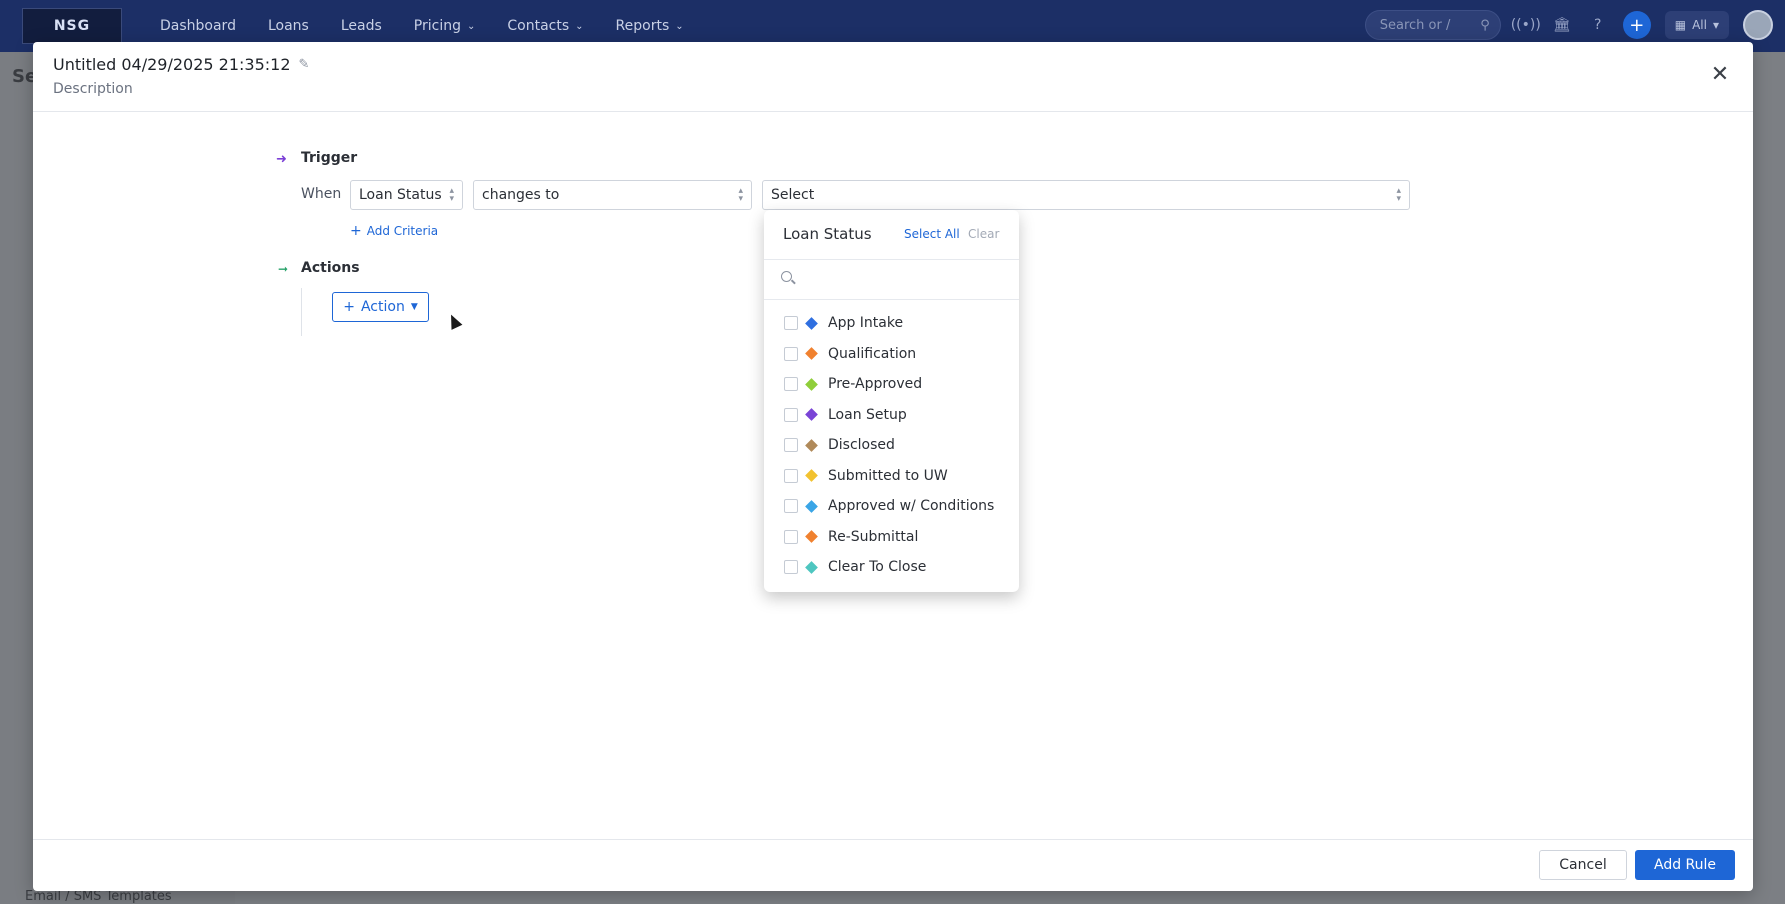 The height and width of the screenshot is (904, 1785). Describe the element at coordinates (172, 64) in the screenshot. I see `rule-title-text: Untitled 04/29/2025 21:35:12` at that location.